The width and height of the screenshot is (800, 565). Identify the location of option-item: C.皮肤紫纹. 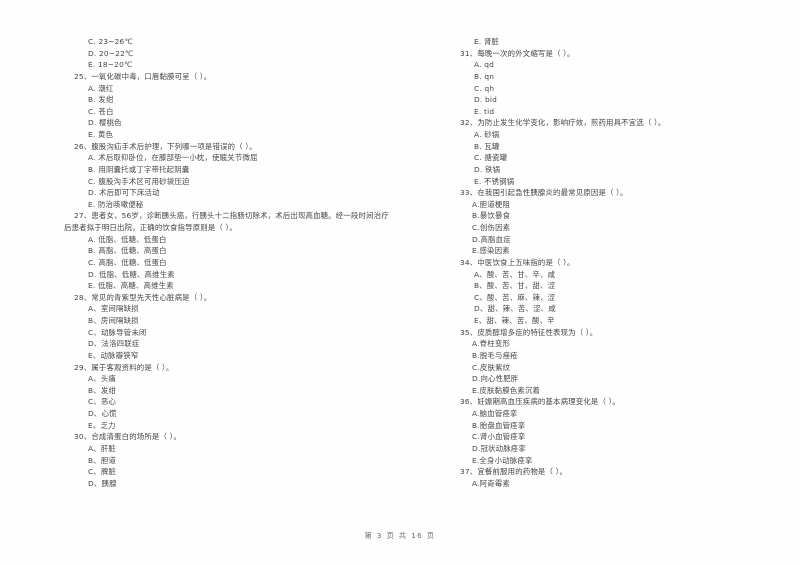
(627, 368).